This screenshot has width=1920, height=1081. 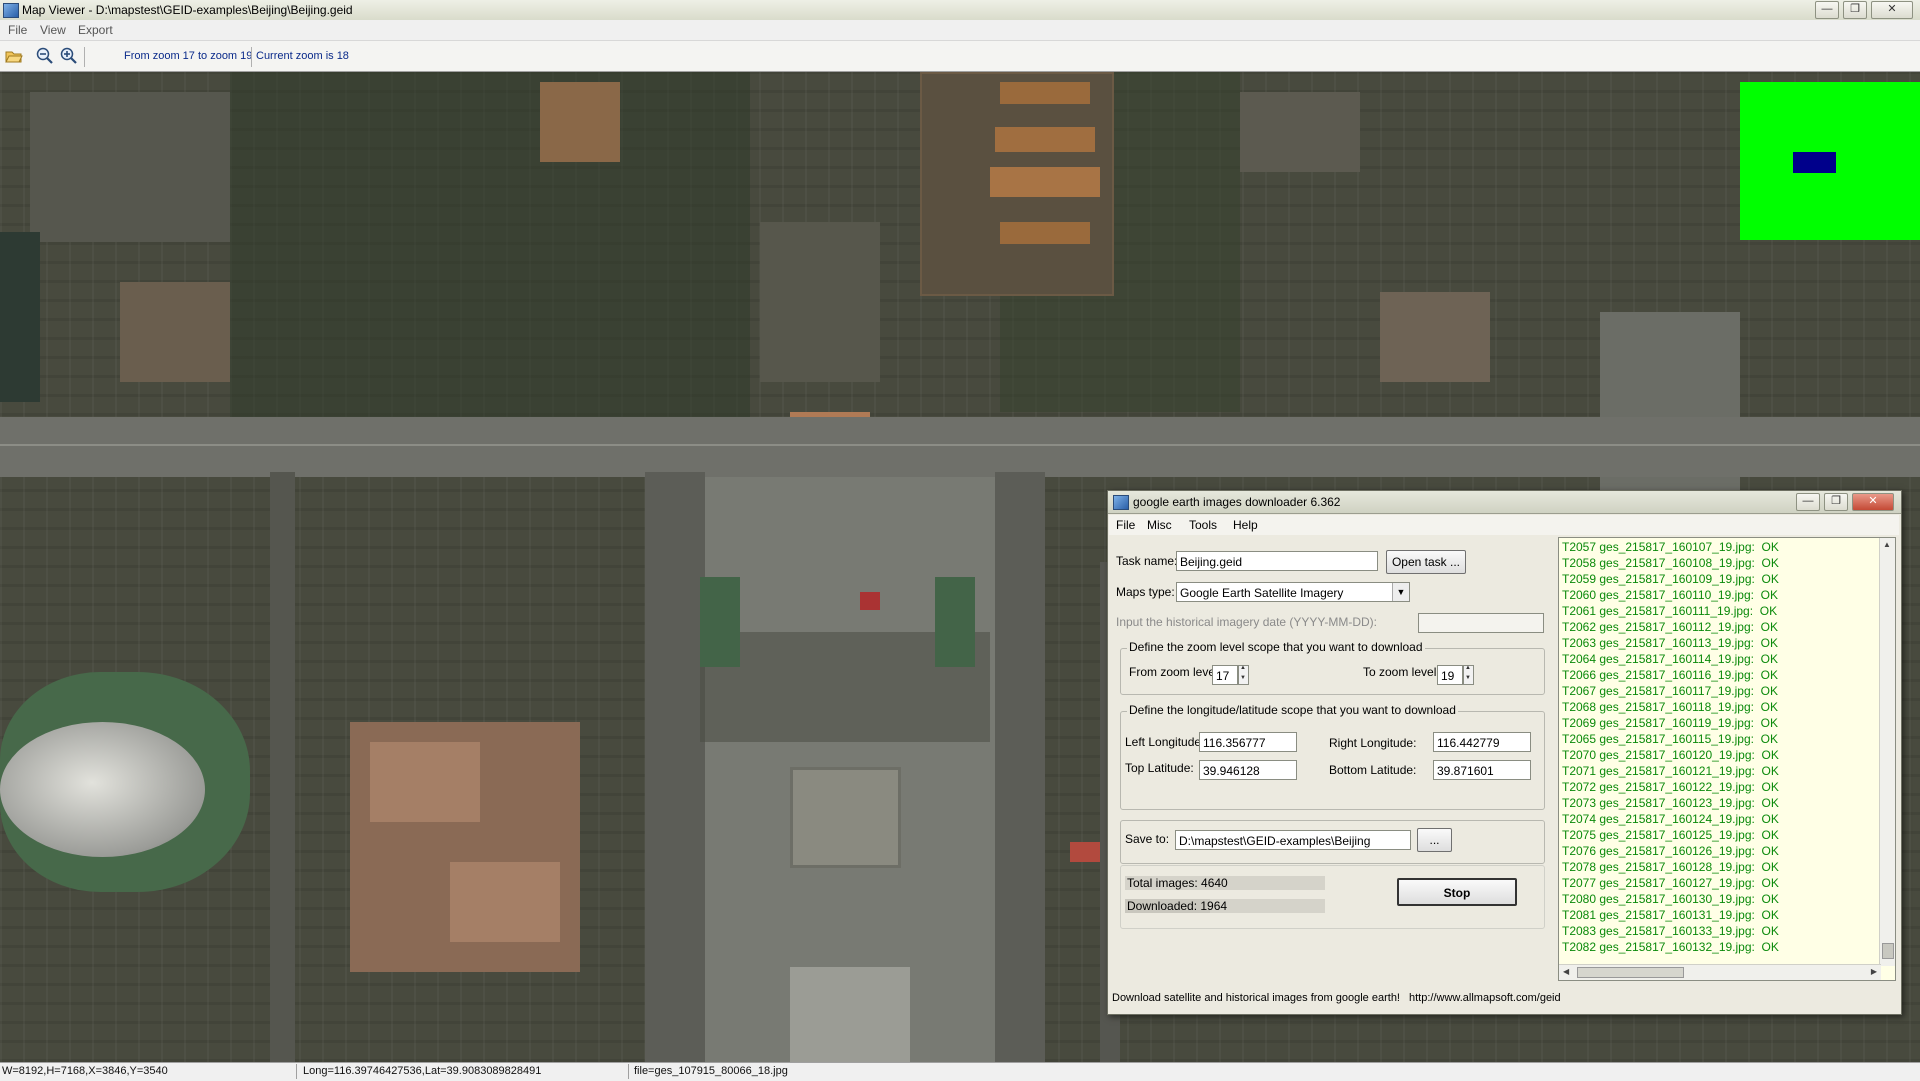 I want to click on left-longitude-field: 116.356777, so click(x=1248, y=742).